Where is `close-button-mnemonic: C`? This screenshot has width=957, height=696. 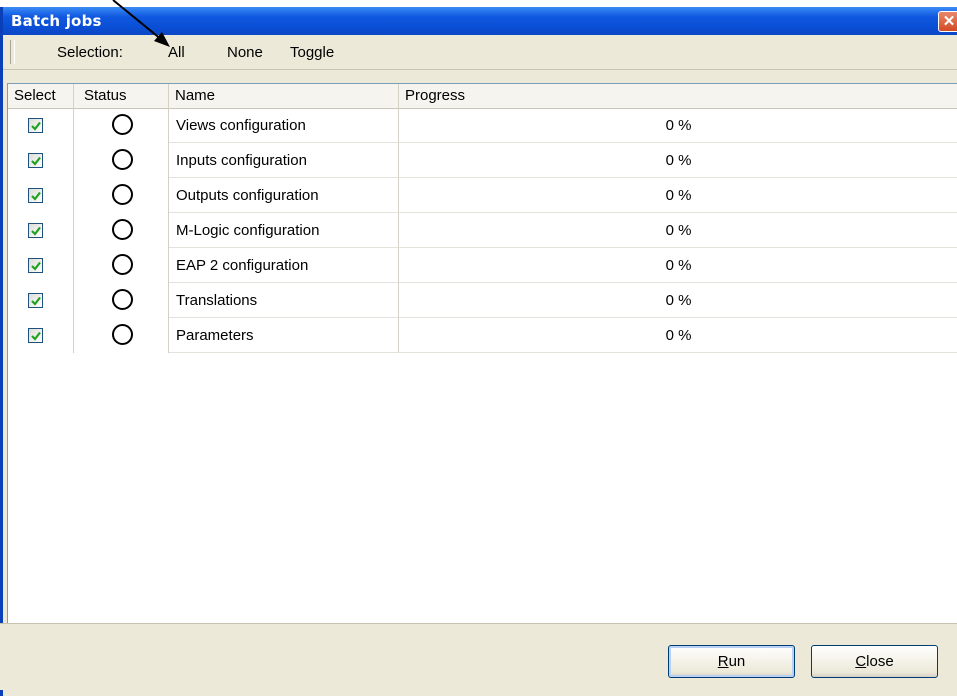 close-button-mnemonic: C is located at coordinates (861, 661).